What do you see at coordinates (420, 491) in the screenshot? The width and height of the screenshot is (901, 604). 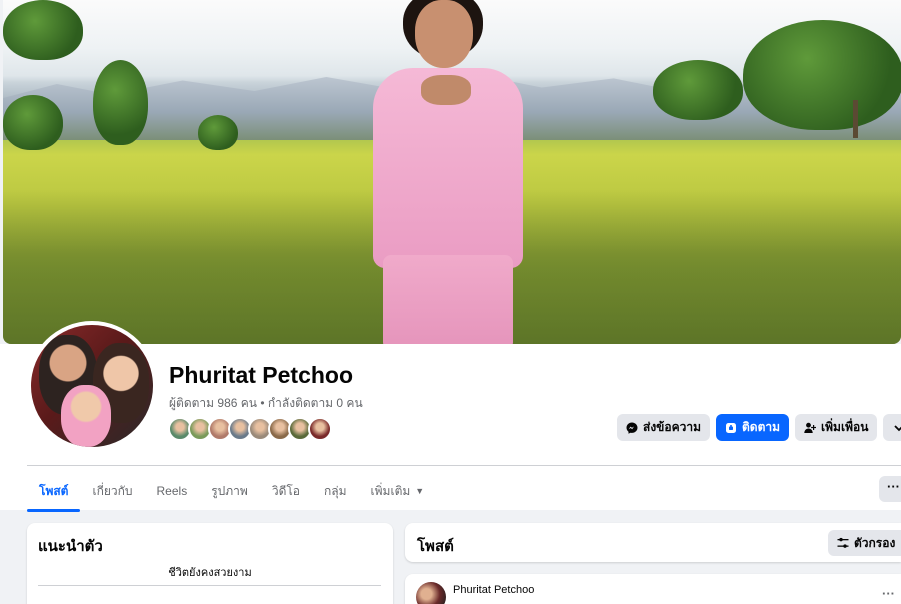 I see `caret-down-icon: ▼` at bounding box center [420, 491].